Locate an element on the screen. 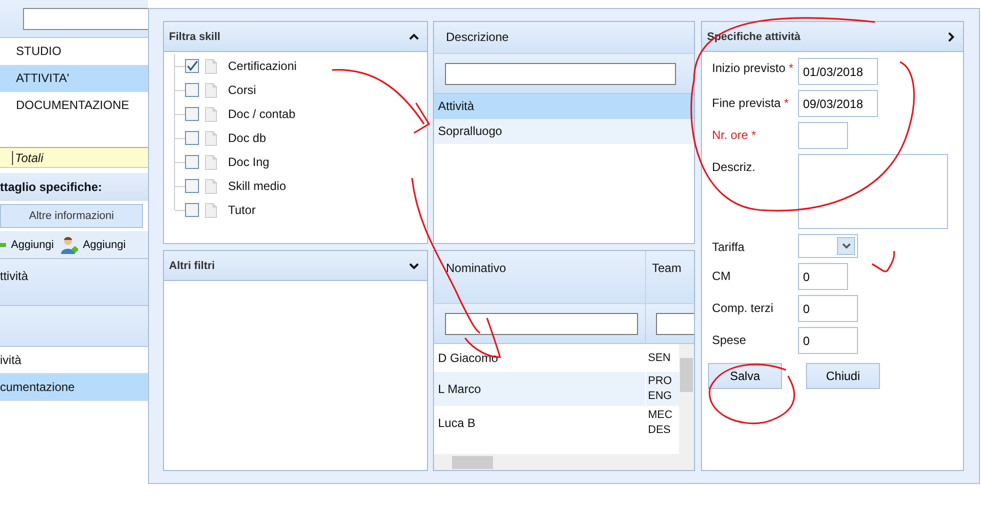 This screenshot has height=521, width=981. column-header: Nominativo is located at coordinates (540, 277).